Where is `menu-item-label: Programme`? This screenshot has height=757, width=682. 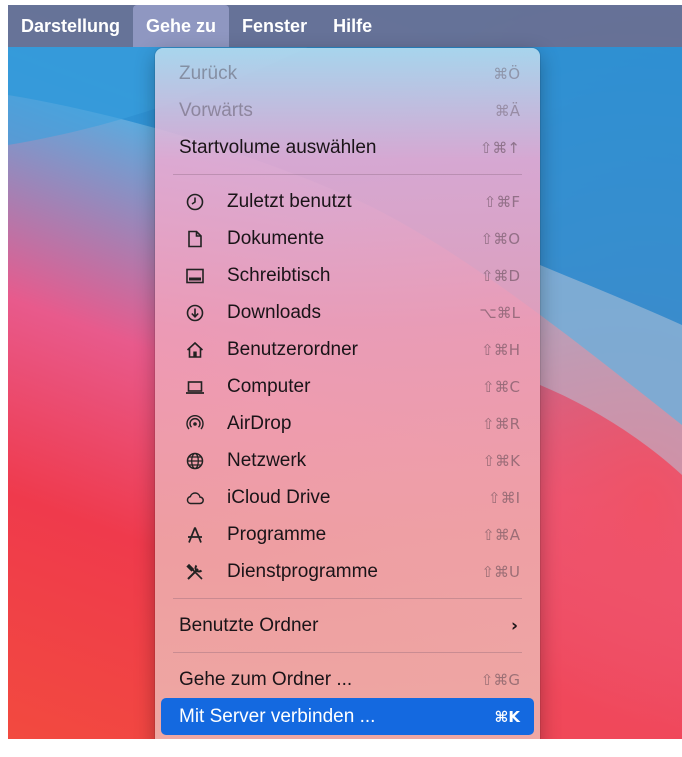 menu-item-label: Programme is located at coordinates (277, 534).